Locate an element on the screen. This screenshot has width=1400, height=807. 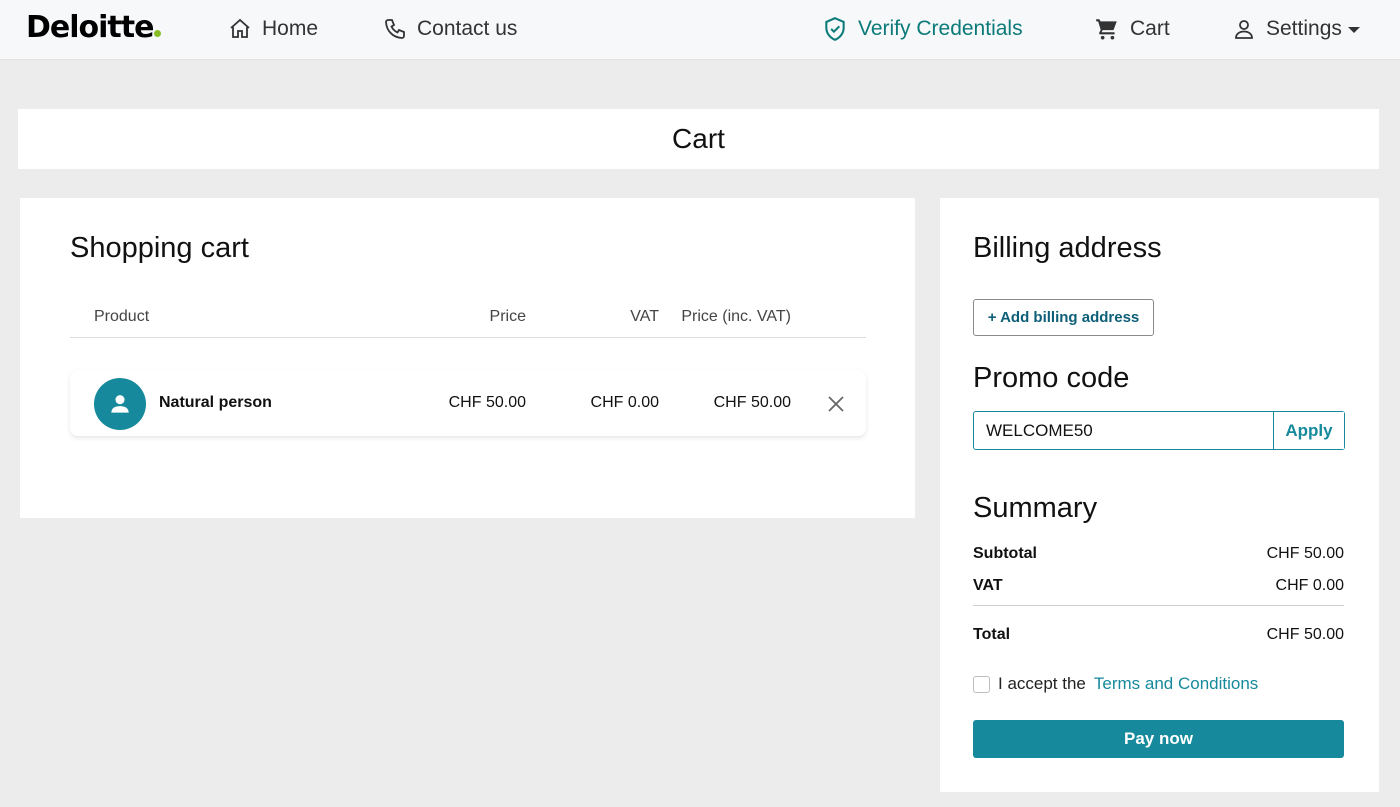
cart-icon is located at coordinates (1106, 29).